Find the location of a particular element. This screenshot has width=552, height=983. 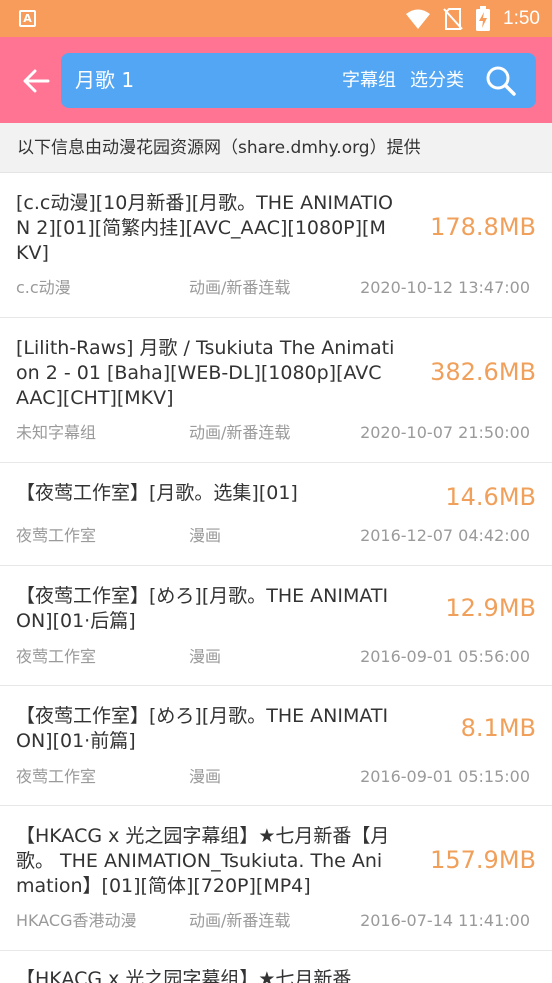

item-group: HKACG香港动漫 is located at coordinates (76, 920).